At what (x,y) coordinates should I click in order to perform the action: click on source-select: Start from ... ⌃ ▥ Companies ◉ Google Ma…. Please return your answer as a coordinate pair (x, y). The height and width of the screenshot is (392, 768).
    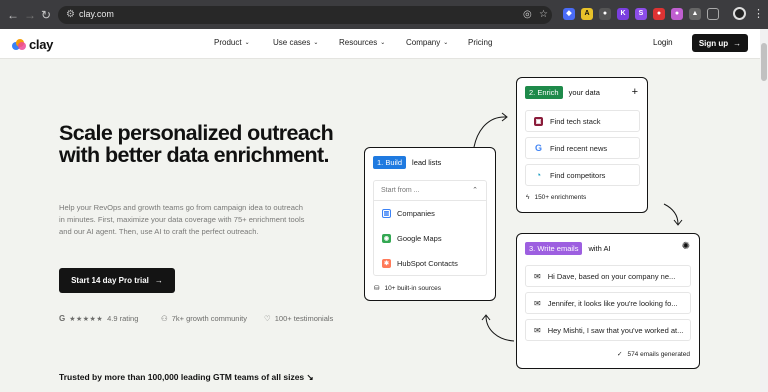
    Looking at the image, I should click on (430, 228).